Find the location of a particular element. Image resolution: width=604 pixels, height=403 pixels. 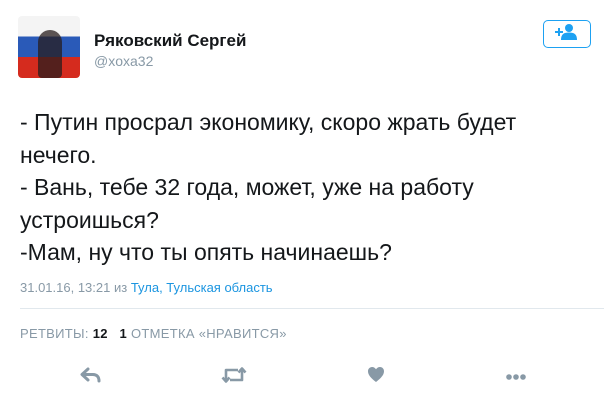

retweets-label: РЕТВИТЫ: is located at coordinates (54, 333).